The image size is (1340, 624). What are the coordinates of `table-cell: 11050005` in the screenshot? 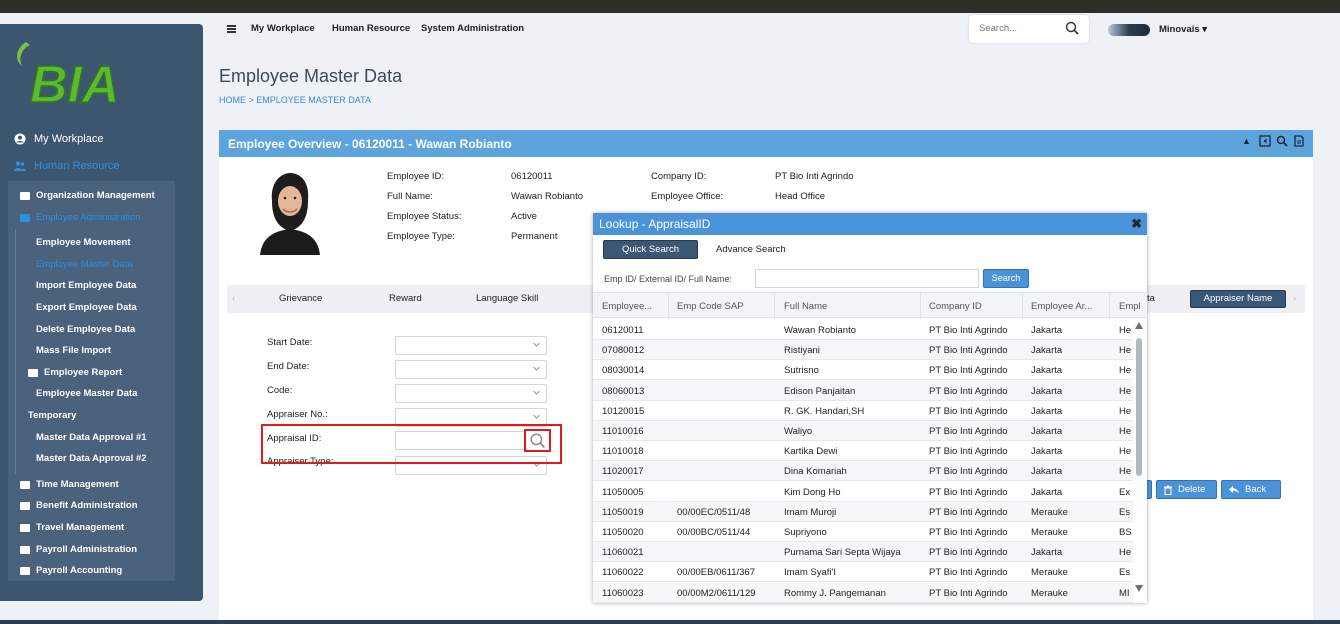 It's located at (623, 492).